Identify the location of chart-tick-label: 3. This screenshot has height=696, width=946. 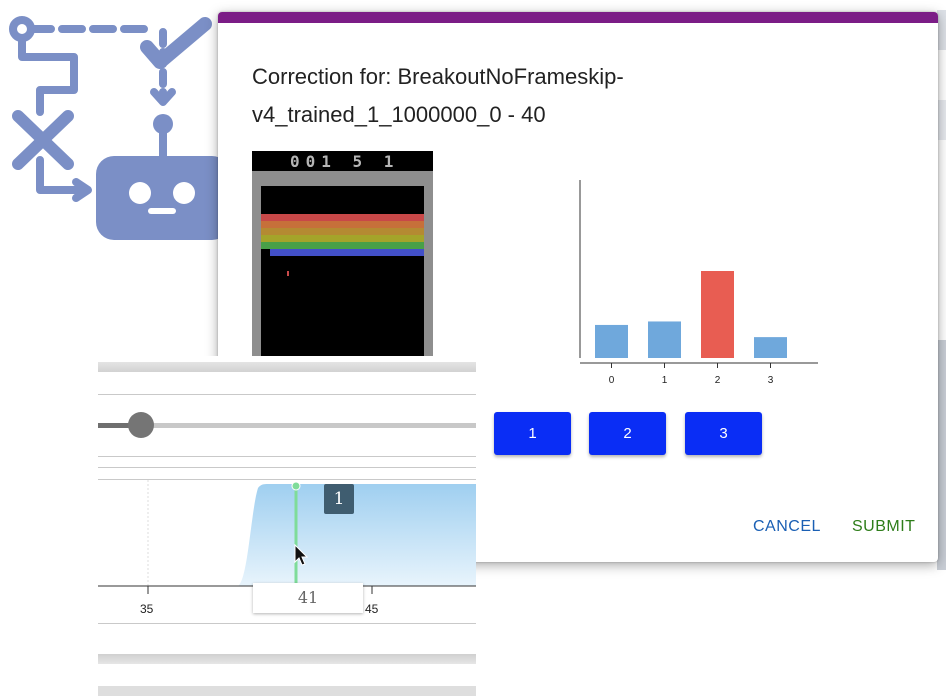
(771, 380).